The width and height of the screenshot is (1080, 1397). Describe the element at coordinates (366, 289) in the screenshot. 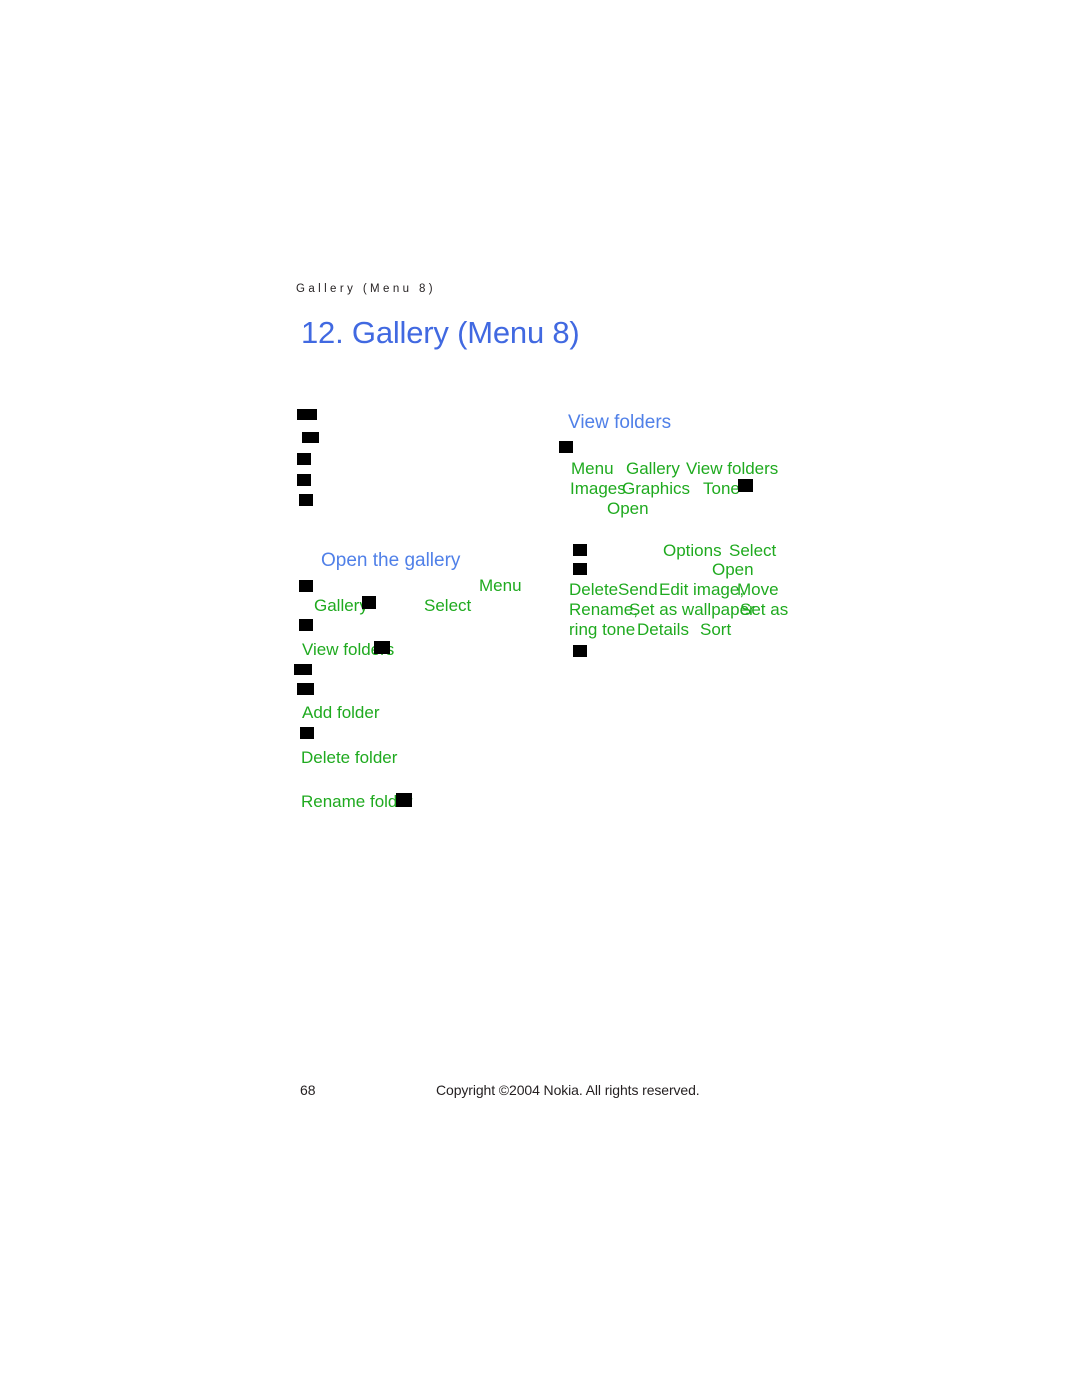

I see `running-header: Gallery (Menu 8)` at that location.